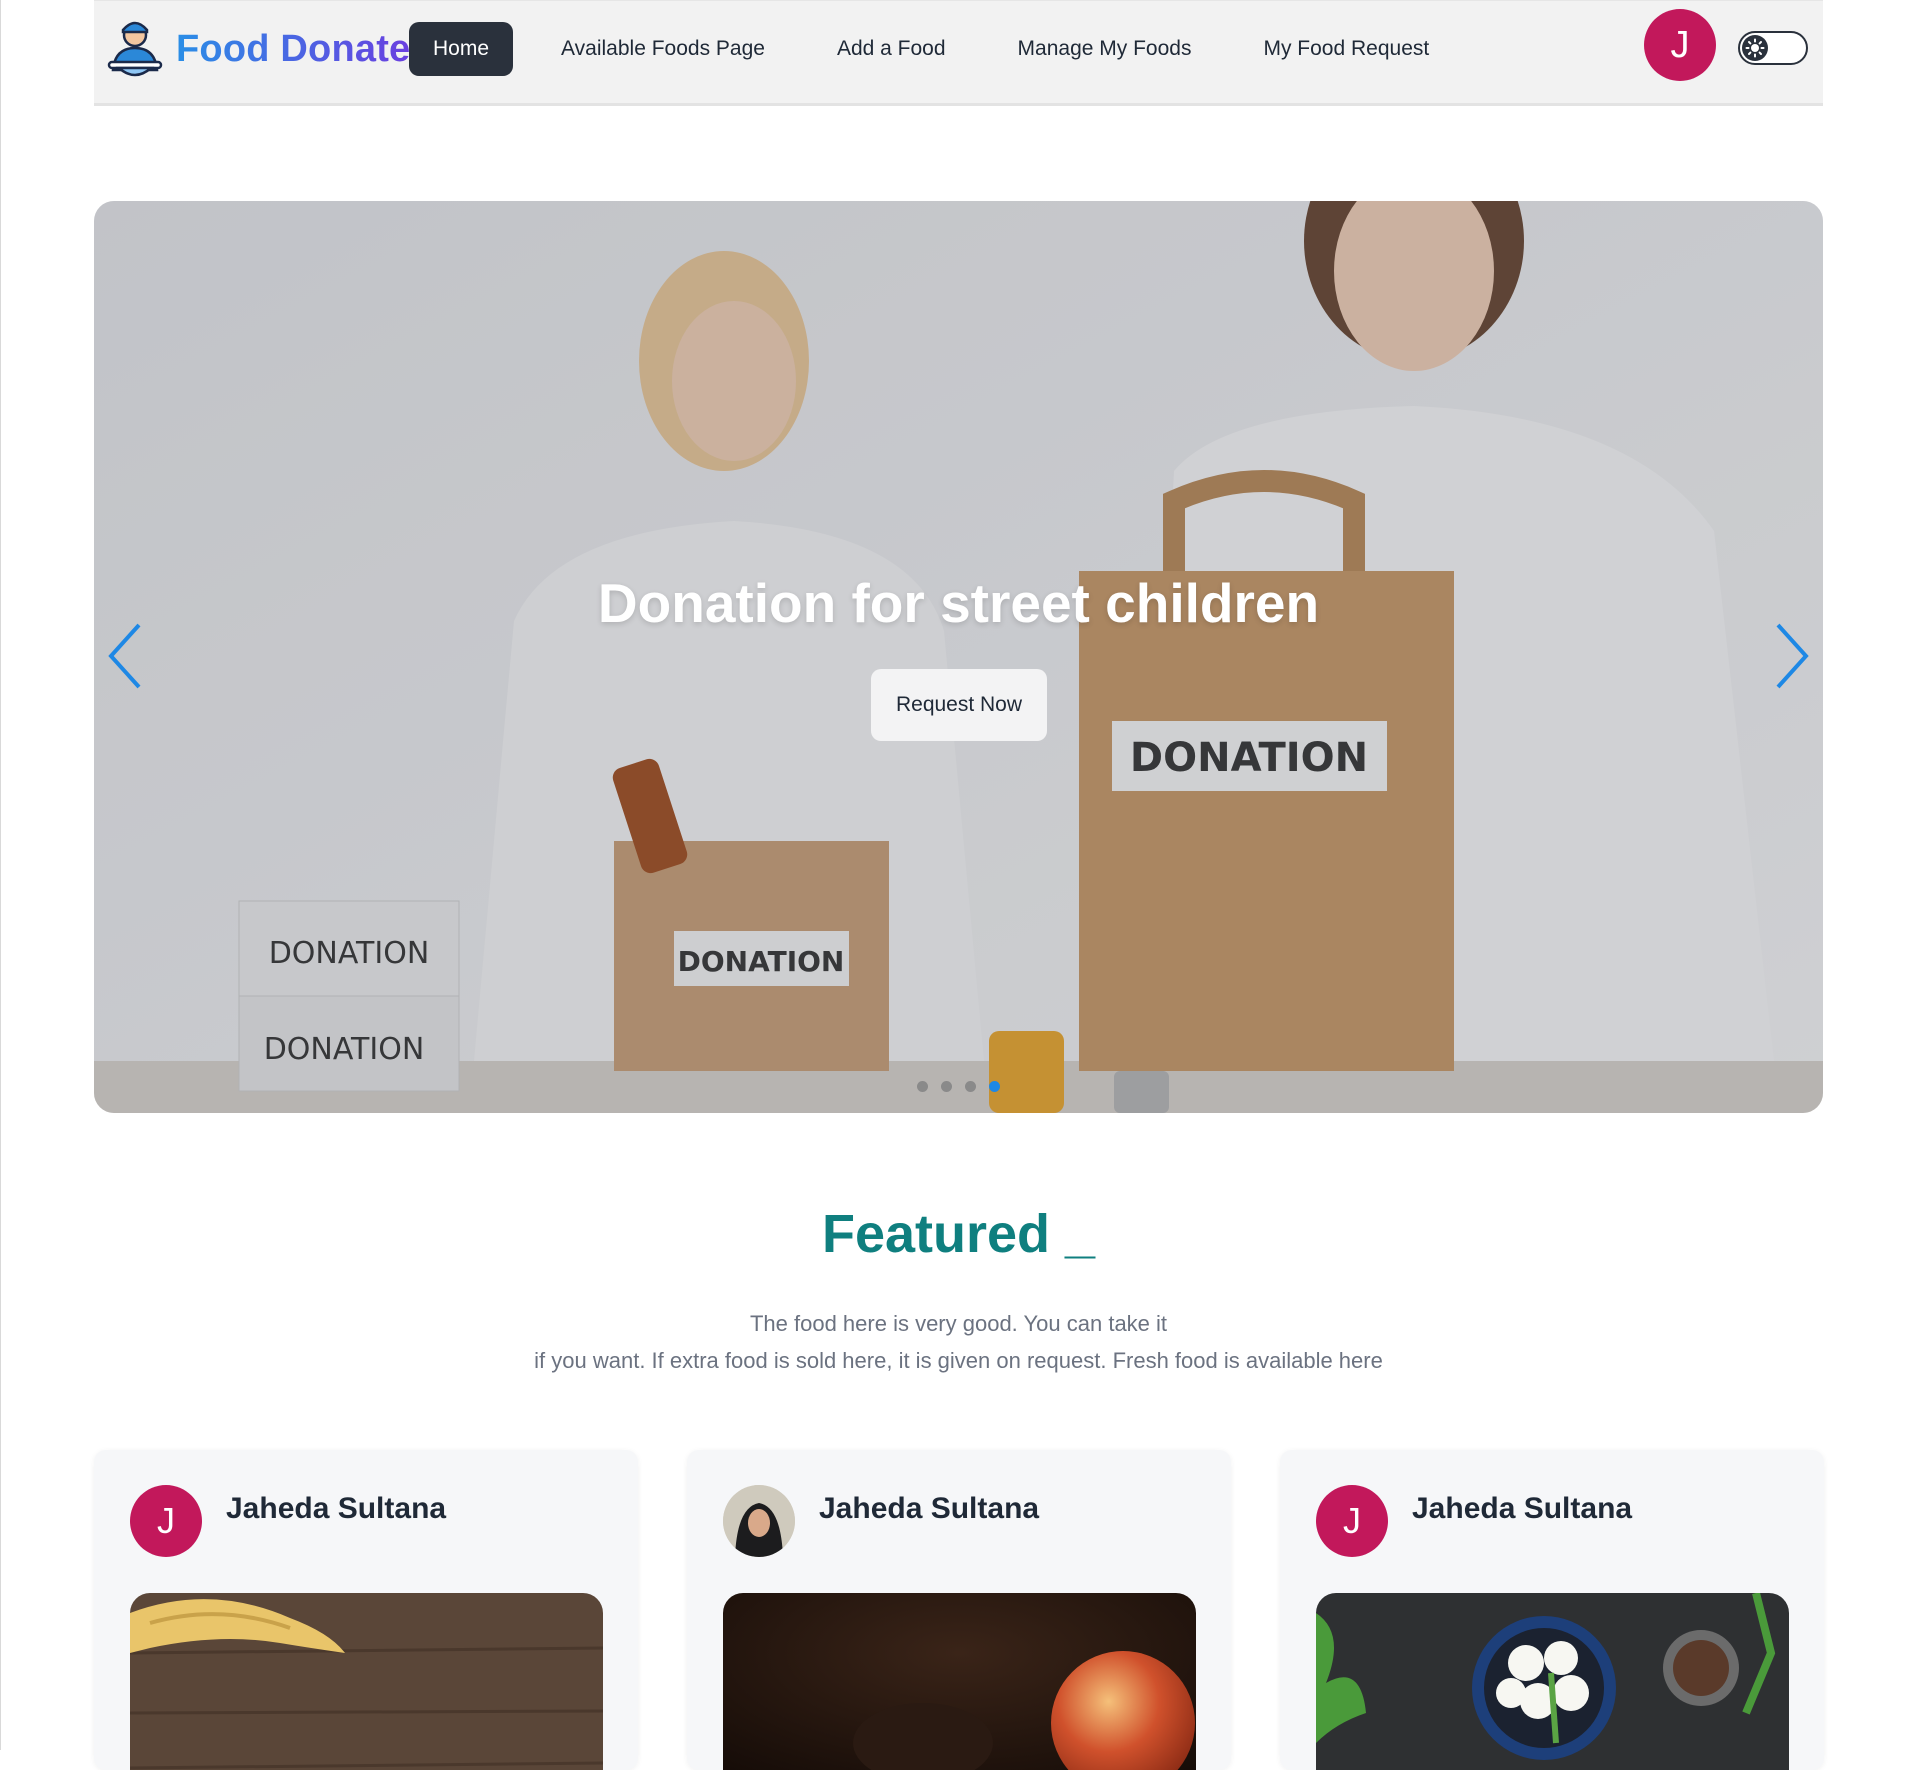 Image resolution: width=1917 pixels, height=1770 pixels. Describe the element at coordinates (663, 49) in the screenshot. I see `nav-available-foods: Available Foods Page` at that location.